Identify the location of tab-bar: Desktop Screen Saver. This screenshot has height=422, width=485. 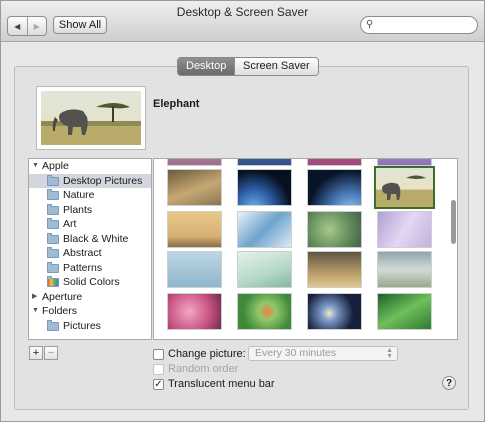
(248, 66).